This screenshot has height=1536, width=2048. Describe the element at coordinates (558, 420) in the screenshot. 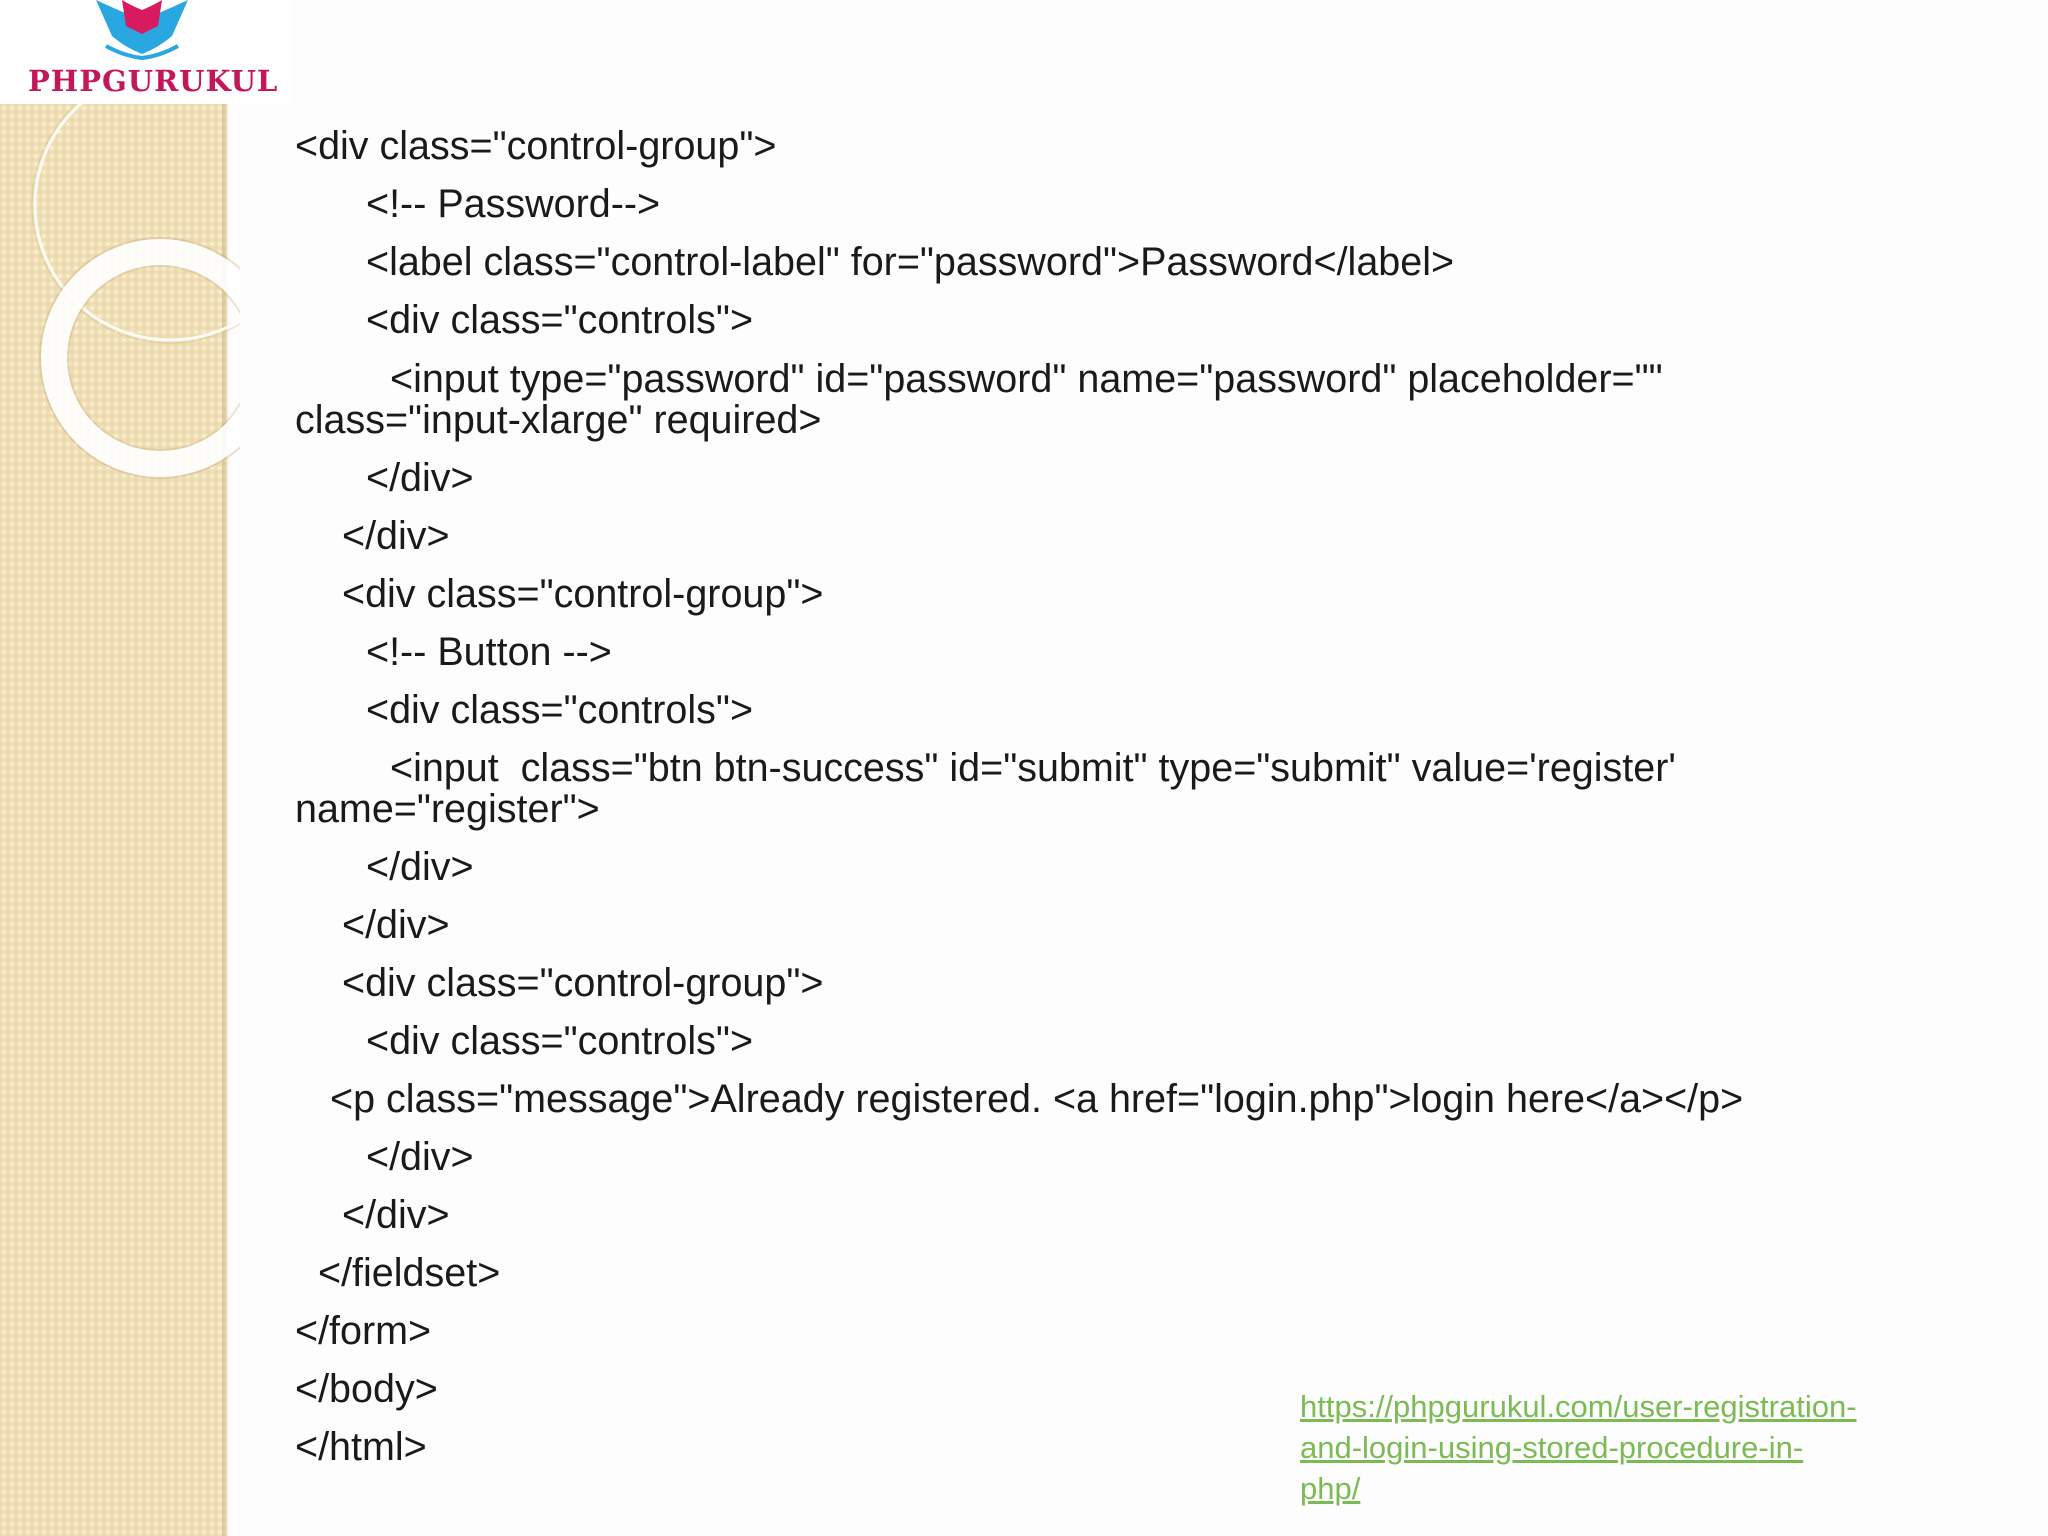

I see `code-line: class="input-xlarge" required>` at that location.